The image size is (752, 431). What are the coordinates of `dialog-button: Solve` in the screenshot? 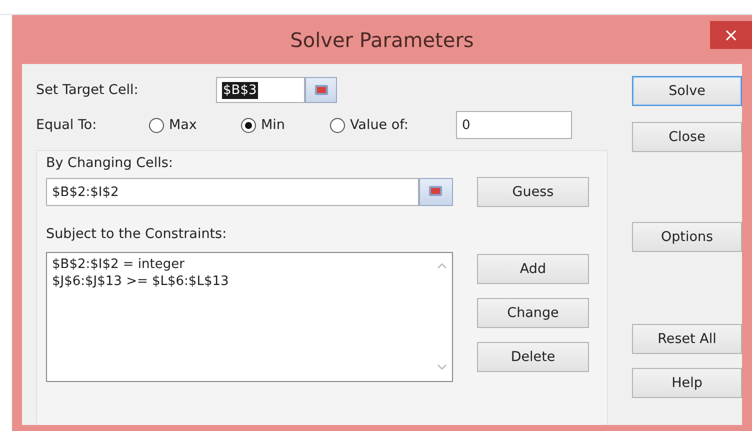 It's located at (687, 91).